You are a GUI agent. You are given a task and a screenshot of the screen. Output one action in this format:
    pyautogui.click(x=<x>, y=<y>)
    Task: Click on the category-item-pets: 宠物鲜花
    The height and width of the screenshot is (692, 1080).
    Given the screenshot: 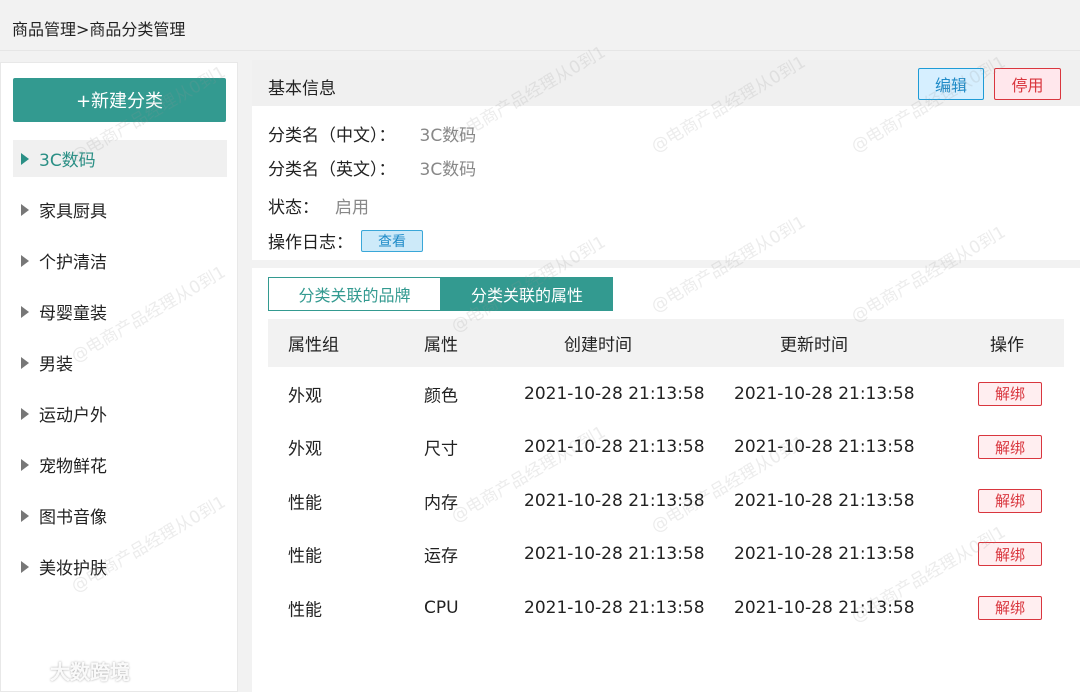 What is the action you would take?
    pyautogui.click(x=120, y=464)
    